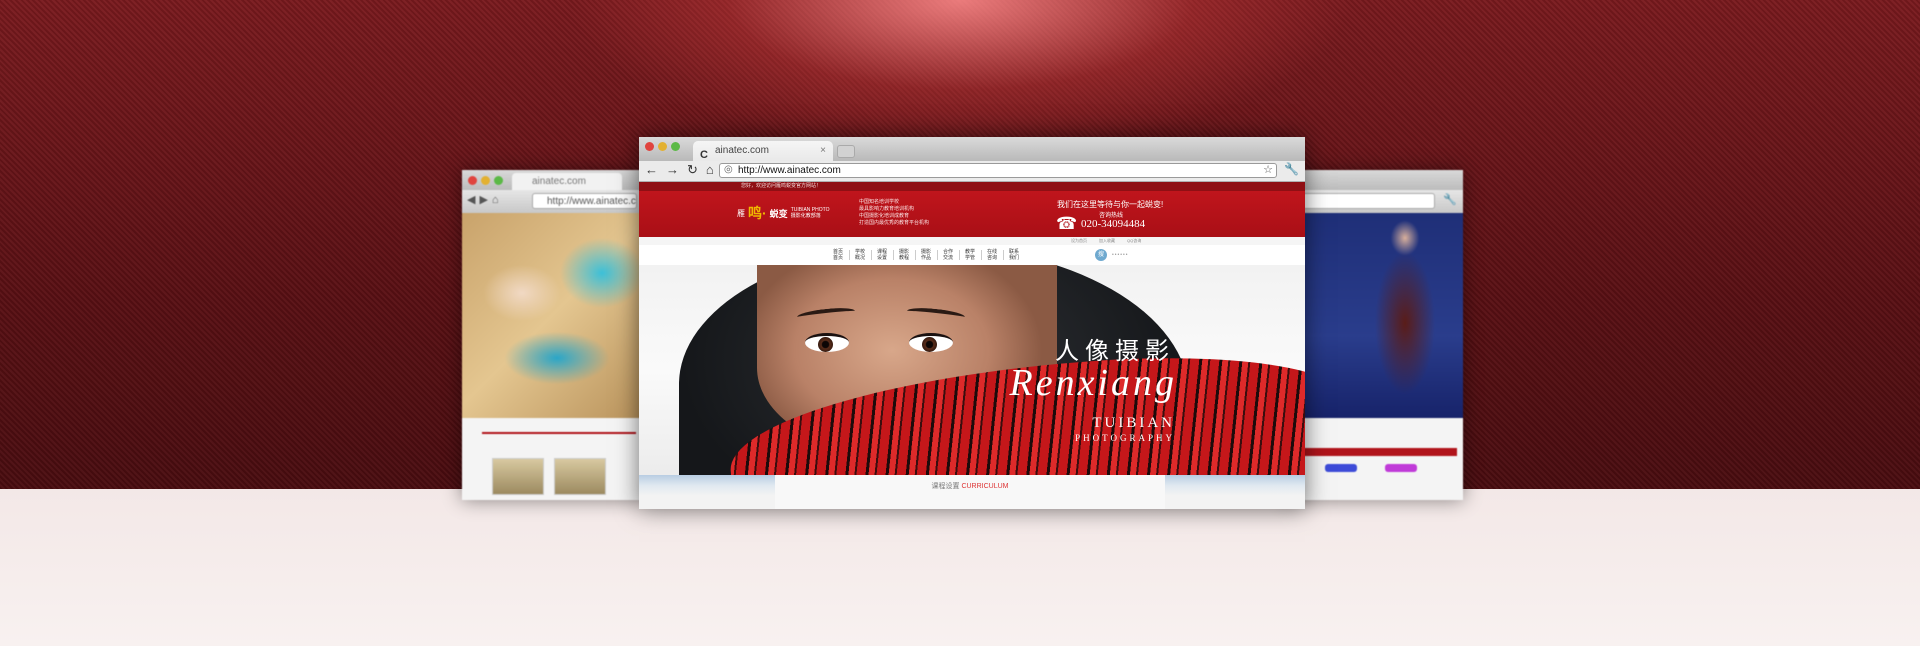 The width and height of the screenshot is (1920, 646). Describe the element at coordinates (1107, 241) in the screenshot. I see `top-link: 加入收藏` at that location.